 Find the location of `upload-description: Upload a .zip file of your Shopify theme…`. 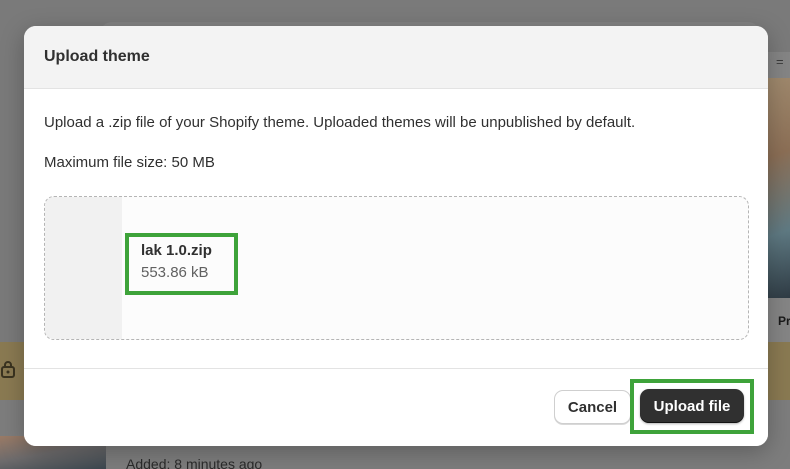

upload-description: Upload a .zip file of your Shopify theme… is located at coordinates (340, 122).